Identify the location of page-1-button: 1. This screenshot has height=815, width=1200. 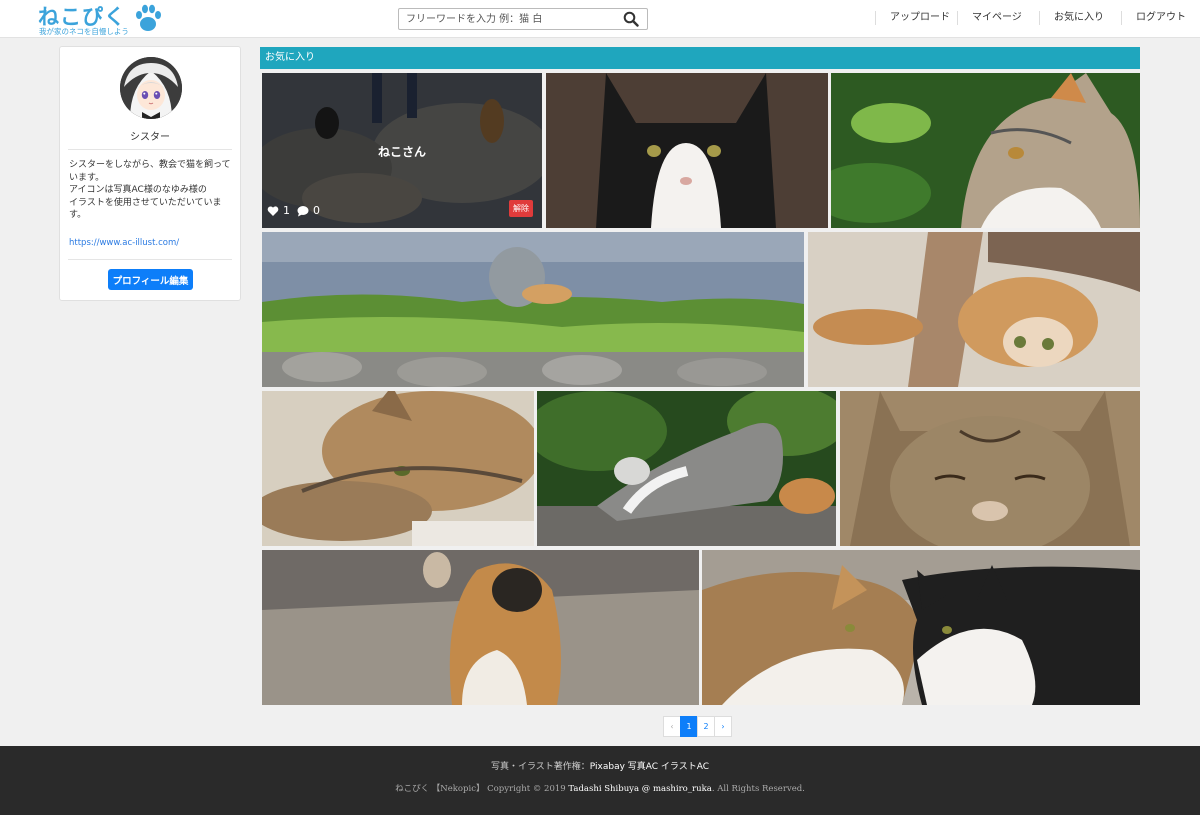
(689, 726).